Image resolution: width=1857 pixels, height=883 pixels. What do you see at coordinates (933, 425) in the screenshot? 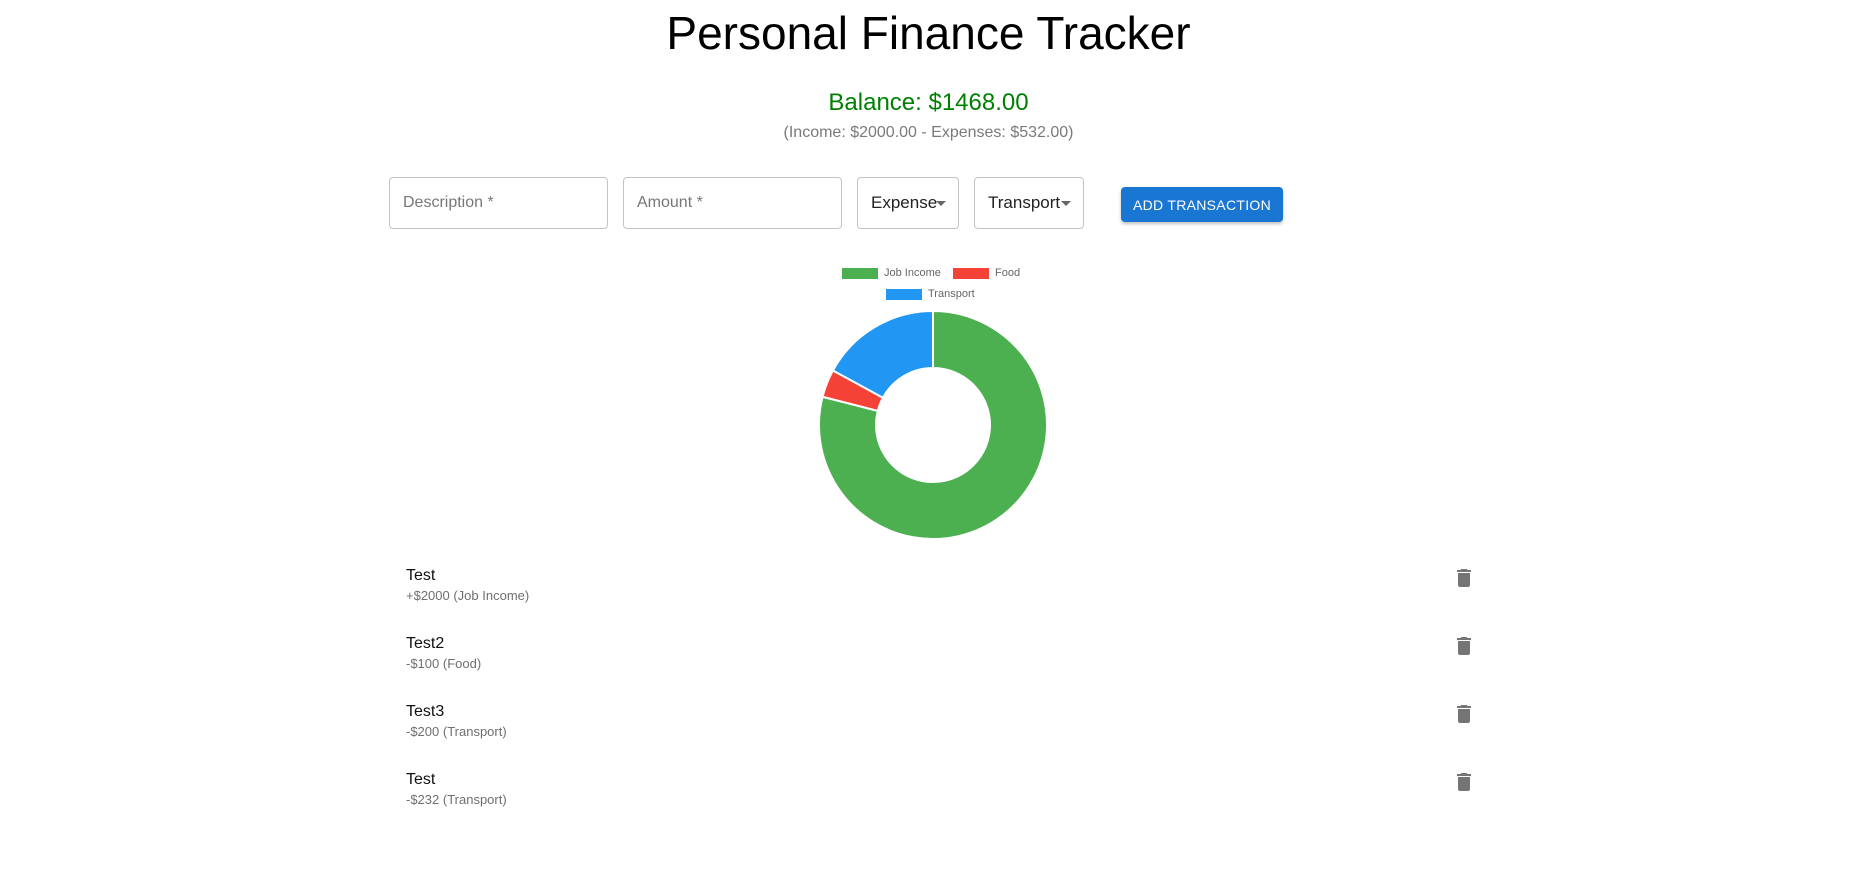
I see `category-donut-chart` at bounding box center [933, 425].